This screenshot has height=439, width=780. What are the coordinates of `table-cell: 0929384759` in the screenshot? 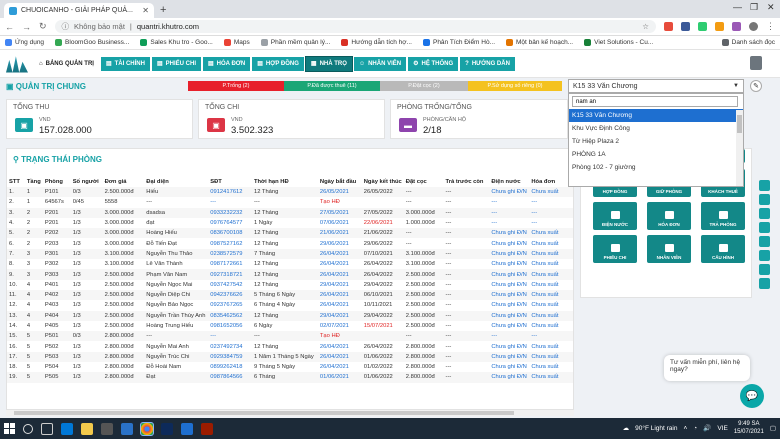 It's located at (230, 357).